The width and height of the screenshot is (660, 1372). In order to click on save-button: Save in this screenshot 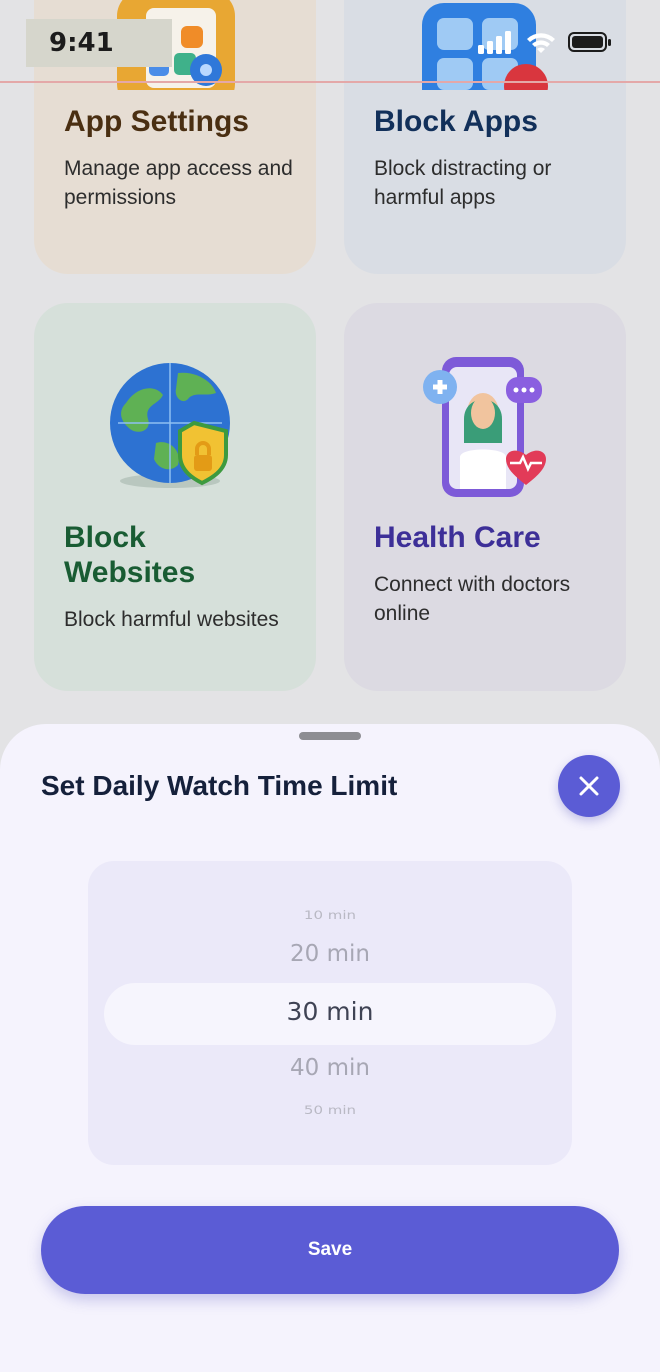, I will do `click(330, 1250)`.